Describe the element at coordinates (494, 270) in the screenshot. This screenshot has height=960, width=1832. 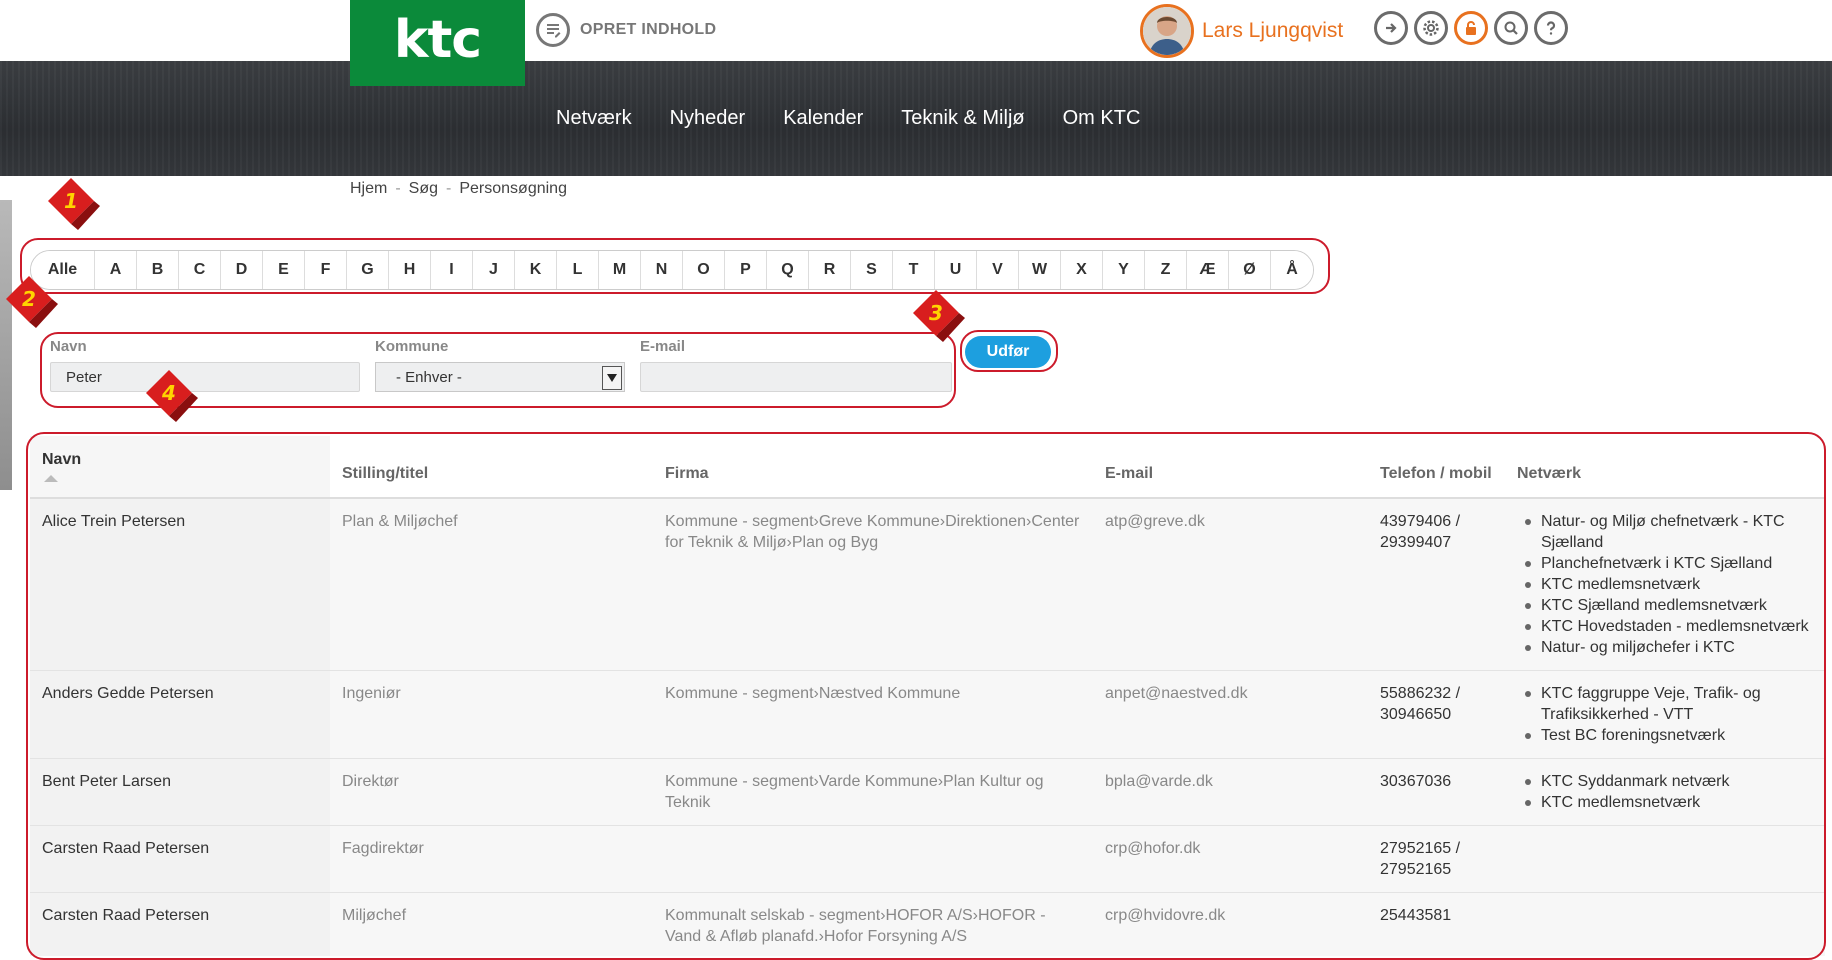
I see `letter-button: J` at that location.